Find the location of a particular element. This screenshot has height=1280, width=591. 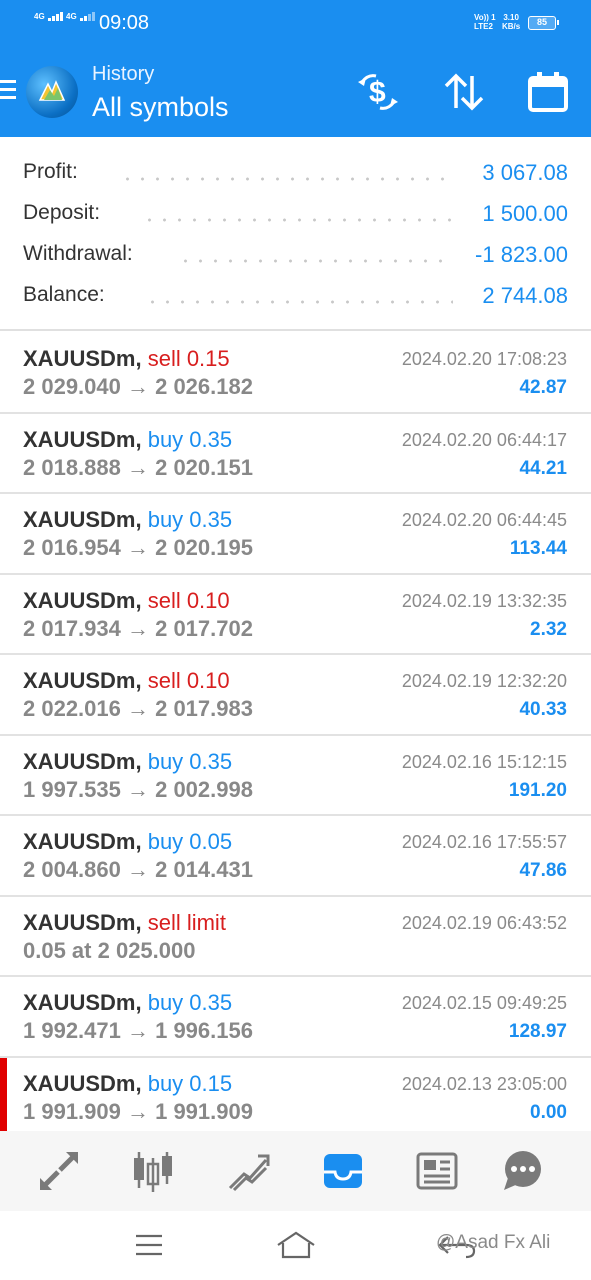

summary-label: Withdrawal: is located at coordinates (78, 253).